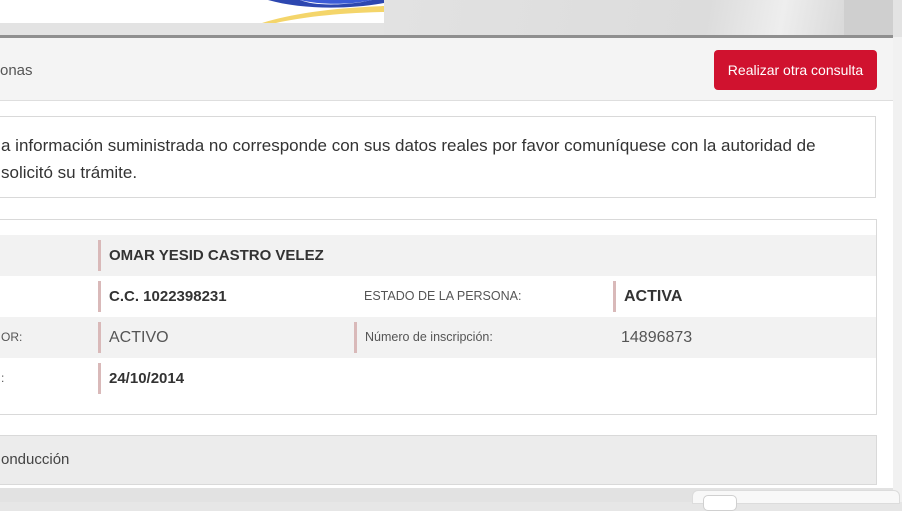 This screenshot has width=902, height=511. What do you see at coordinates (16, 70) in the screenshot?
I see `section-title: onas` at bounding box center [16, 70].